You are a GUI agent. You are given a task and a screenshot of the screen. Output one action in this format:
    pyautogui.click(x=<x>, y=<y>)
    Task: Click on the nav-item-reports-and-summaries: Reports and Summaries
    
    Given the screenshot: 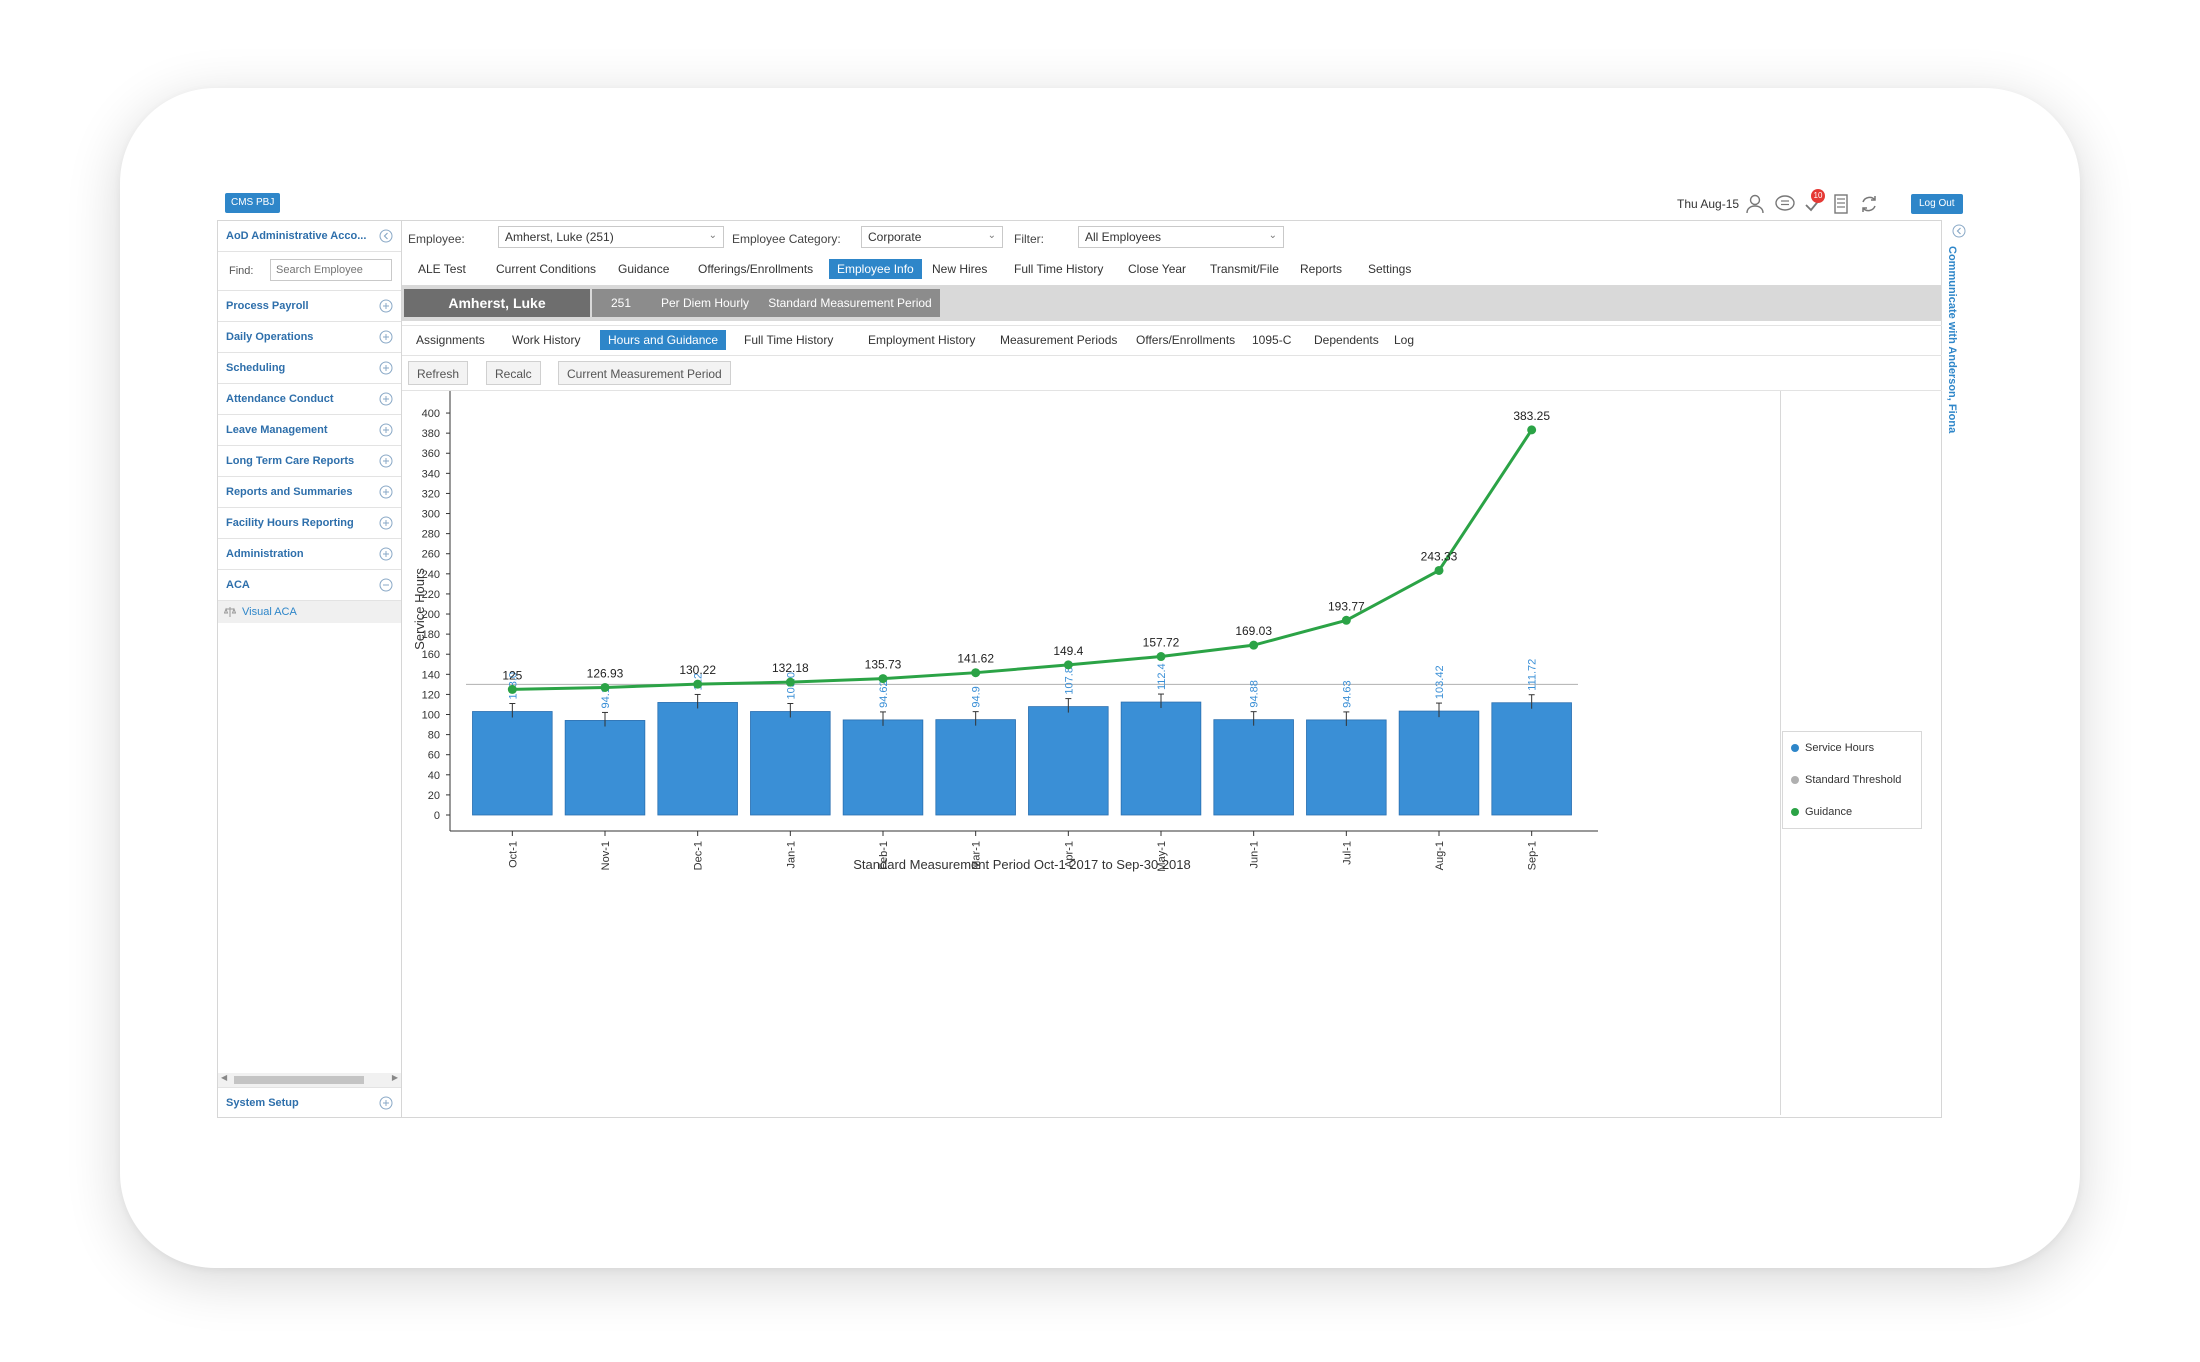 What is the action you would take?
    pyautogui.click(x=309, y=492)
    